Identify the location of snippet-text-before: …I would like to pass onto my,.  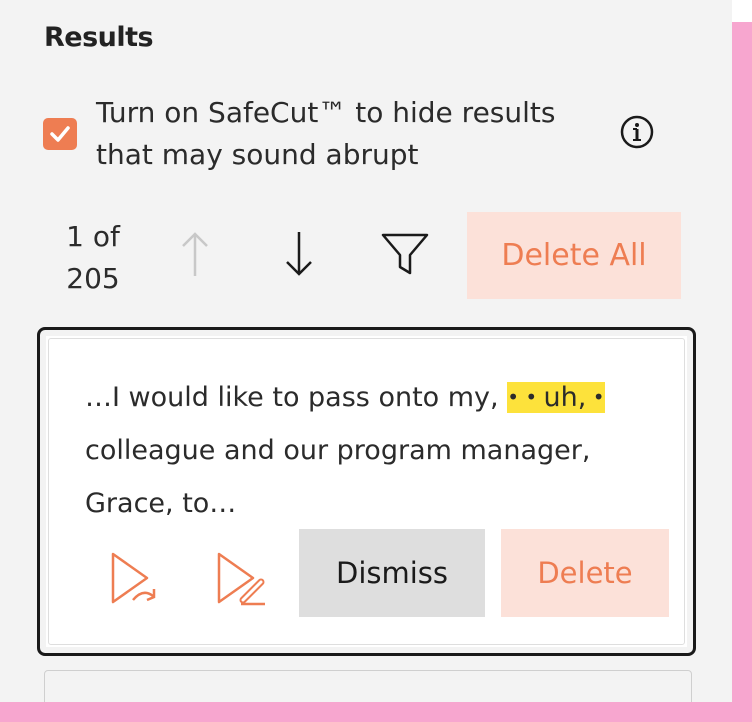
(296, 397).